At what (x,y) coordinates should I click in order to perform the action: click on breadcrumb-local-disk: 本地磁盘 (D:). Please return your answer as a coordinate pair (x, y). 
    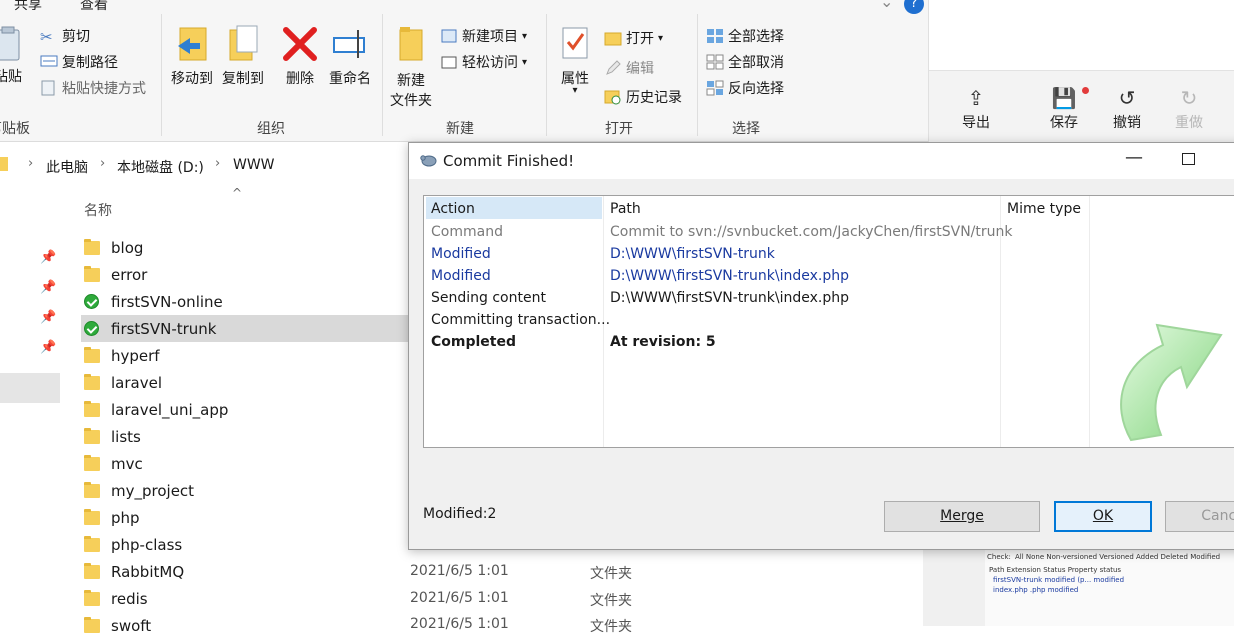
    Looking at the image, I should click on (160, 167).